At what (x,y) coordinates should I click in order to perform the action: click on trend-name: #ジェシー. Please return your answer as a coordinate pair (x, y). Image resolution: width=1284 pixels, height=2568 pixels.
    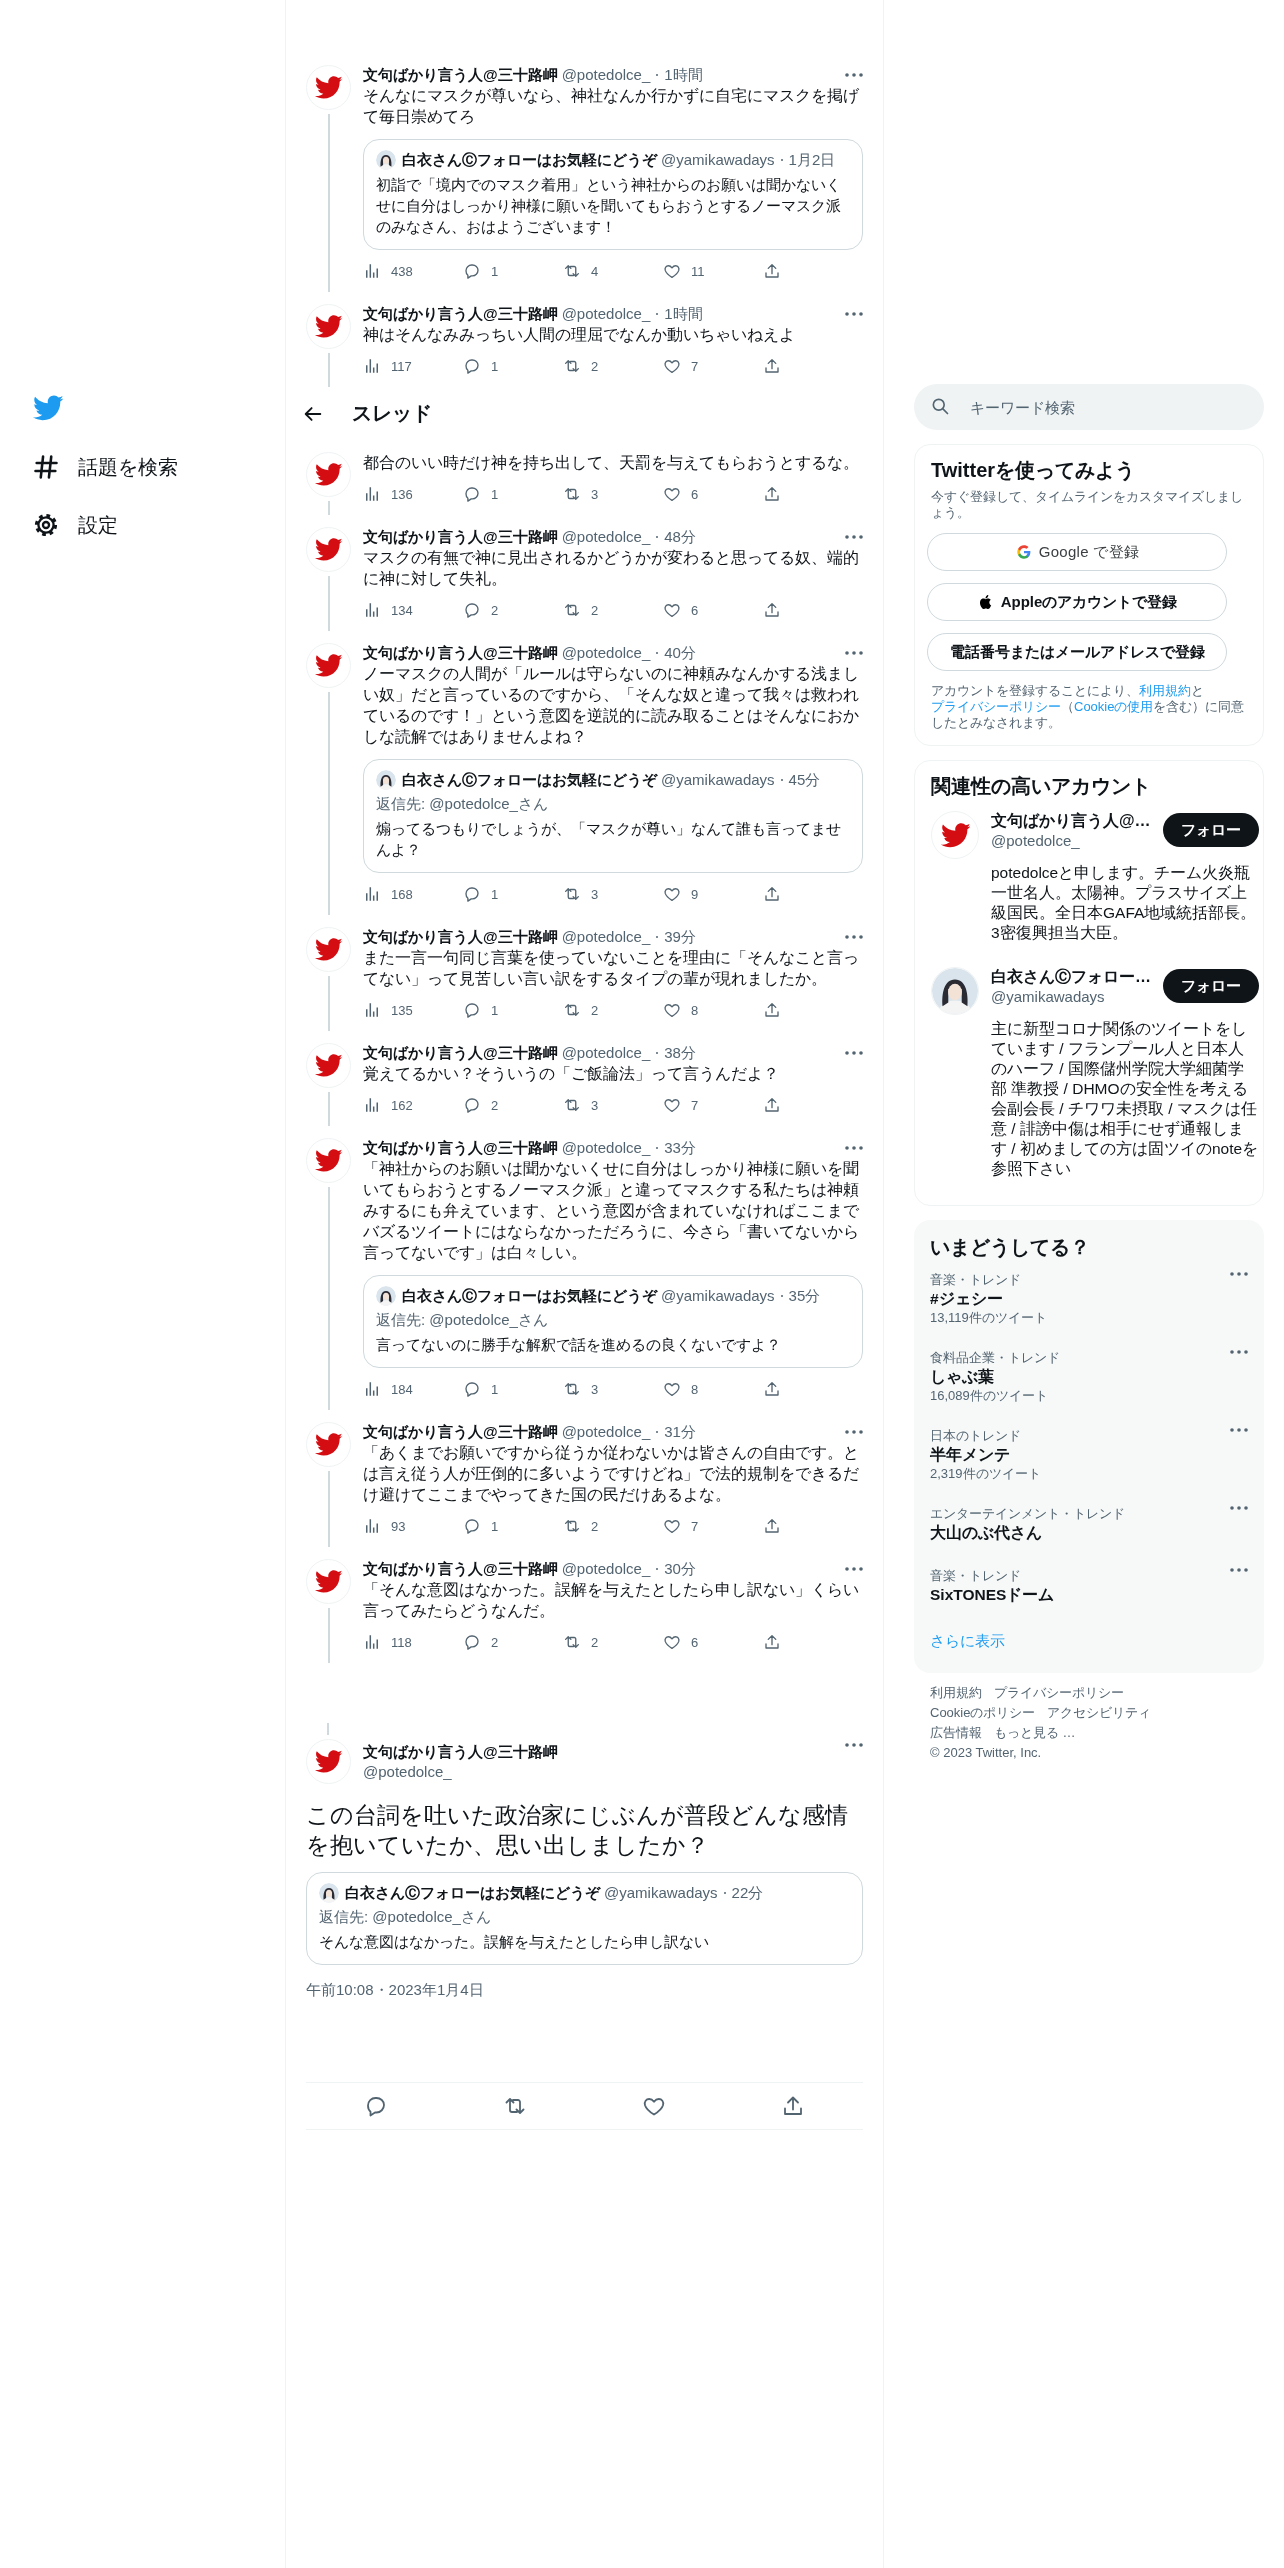
    Looking at the image, I should click on (1080, 1299).